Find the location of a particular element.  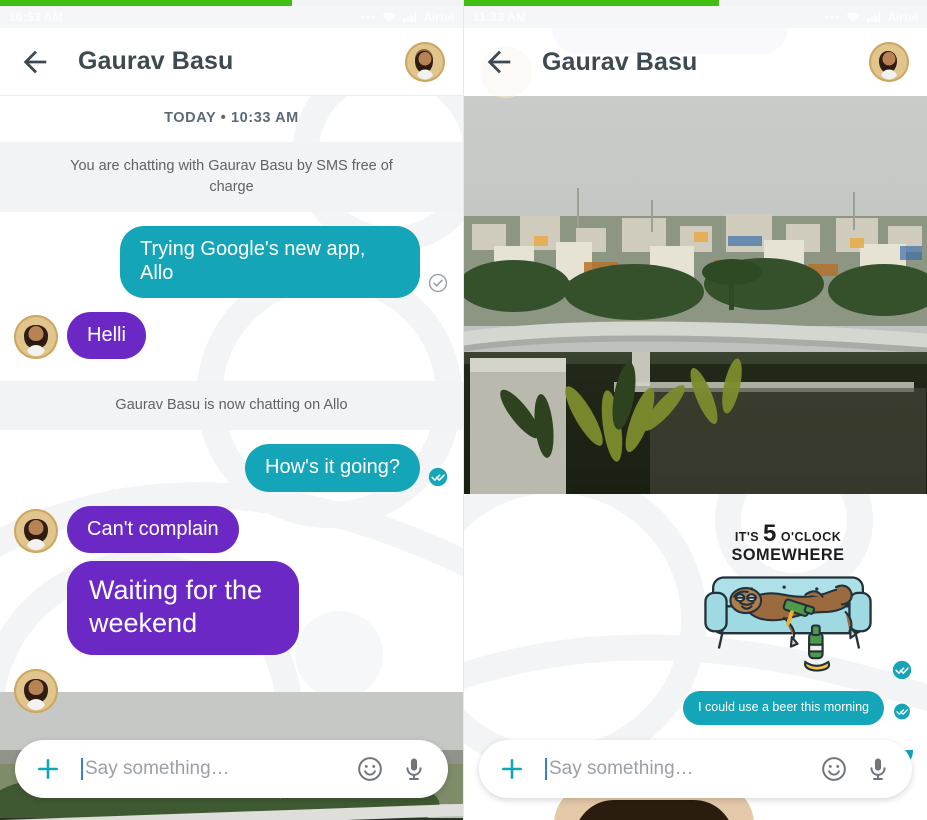

app-bar-right: Gaurav Basu is located at coordinates (695, 62).